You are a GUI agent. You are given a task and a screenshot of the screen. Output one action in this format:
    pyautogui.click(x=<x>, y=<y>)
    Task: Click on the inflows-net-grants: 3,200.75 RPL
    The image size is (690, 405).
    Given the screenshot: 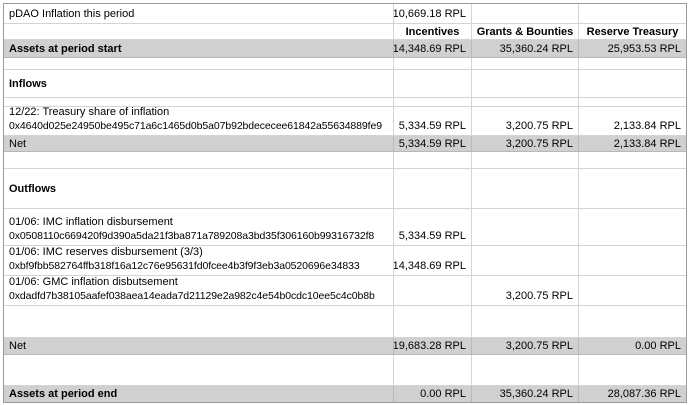 What is the action you would take?
    pyautogui.click(x=525, y=143)
    